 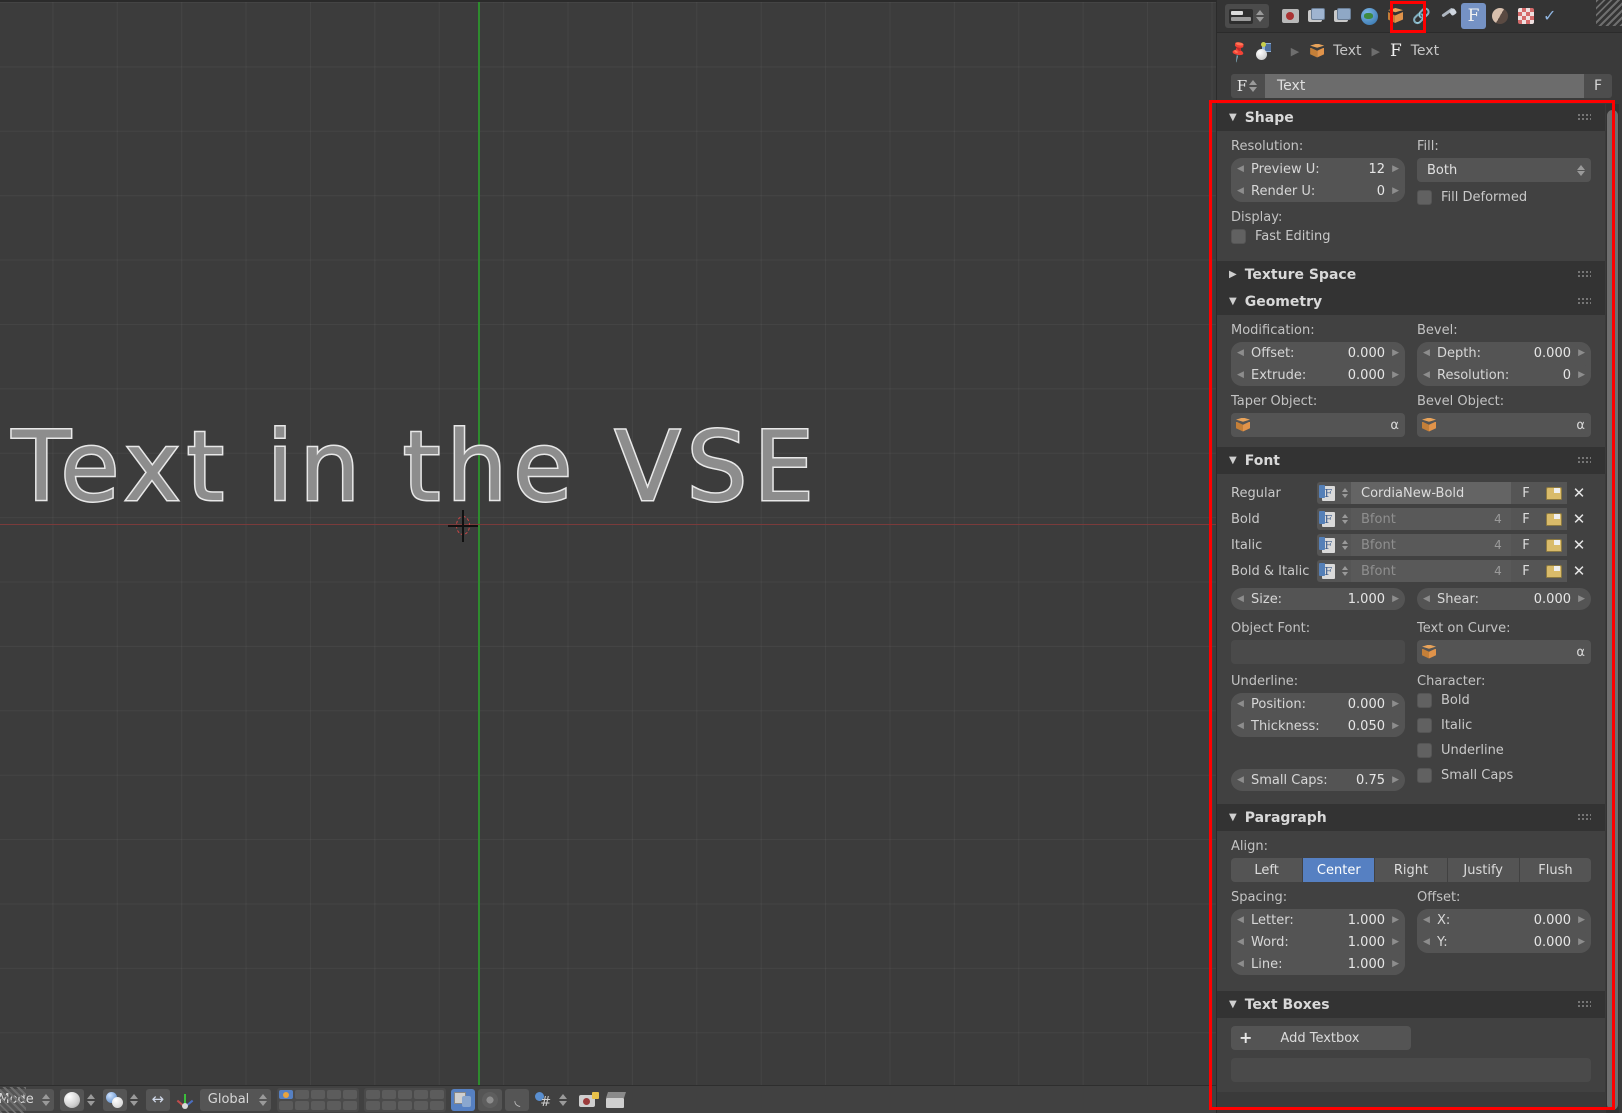 I want to click on font-bold-fake-user-button: F, so click(x=1526, y=519).